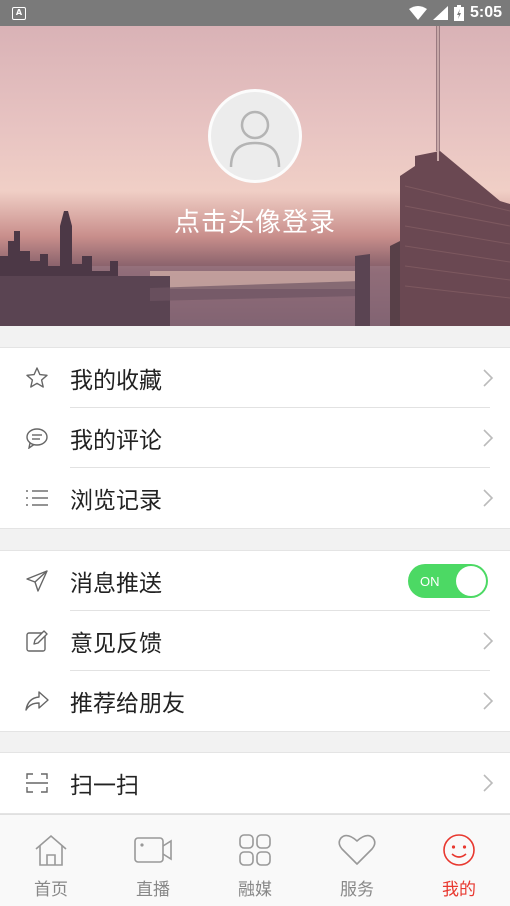 This screenshot has width=510, height=906. What do you see at coordinates (116, 441) in the screenshot?
I see `menu-item-label: 我的评论` at bounding box center [116, 441].